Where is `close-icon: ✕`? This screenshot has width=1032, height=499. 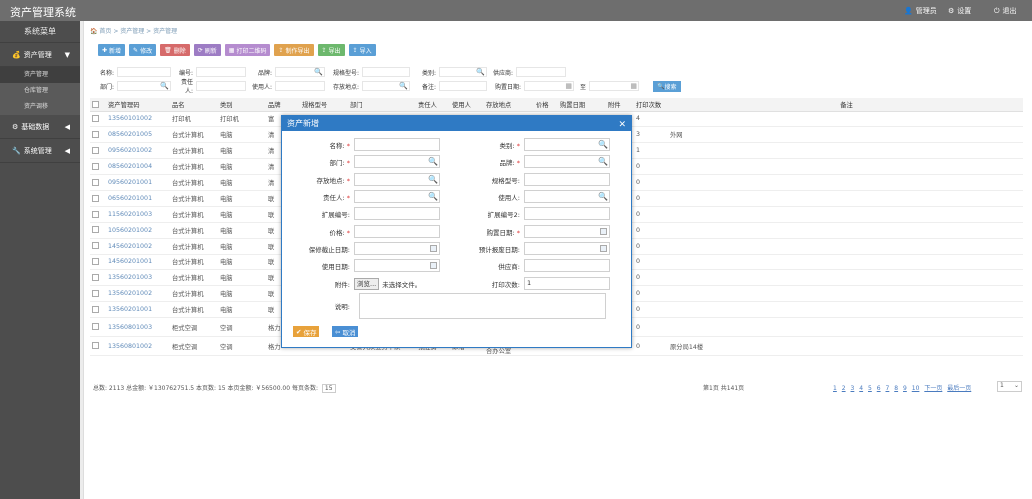
close-icon: ✕ is located at coordinates (622, 125).